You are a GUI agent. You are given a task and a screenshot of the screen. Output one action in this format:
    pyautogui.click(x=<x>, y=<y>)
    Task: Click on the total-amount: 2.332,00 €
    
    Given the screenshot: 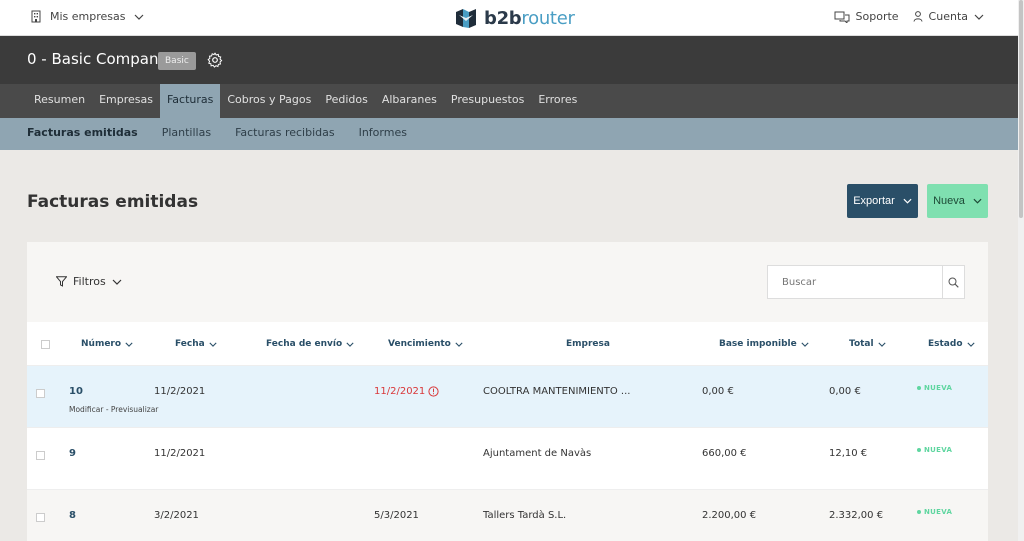 What is the action you would take?
    pyautogui.click(x=856, y=515)
    